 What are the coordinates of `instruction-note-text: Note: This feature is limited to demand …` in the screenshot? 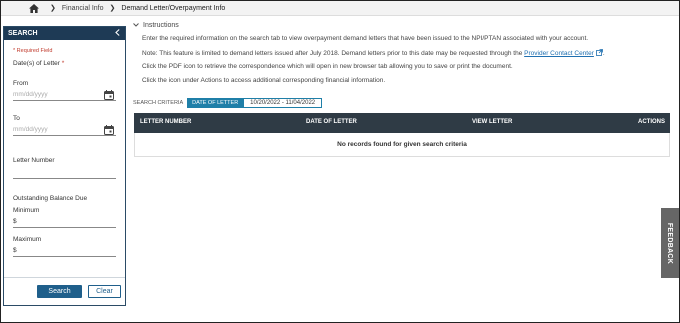 It's located at (332, 53).